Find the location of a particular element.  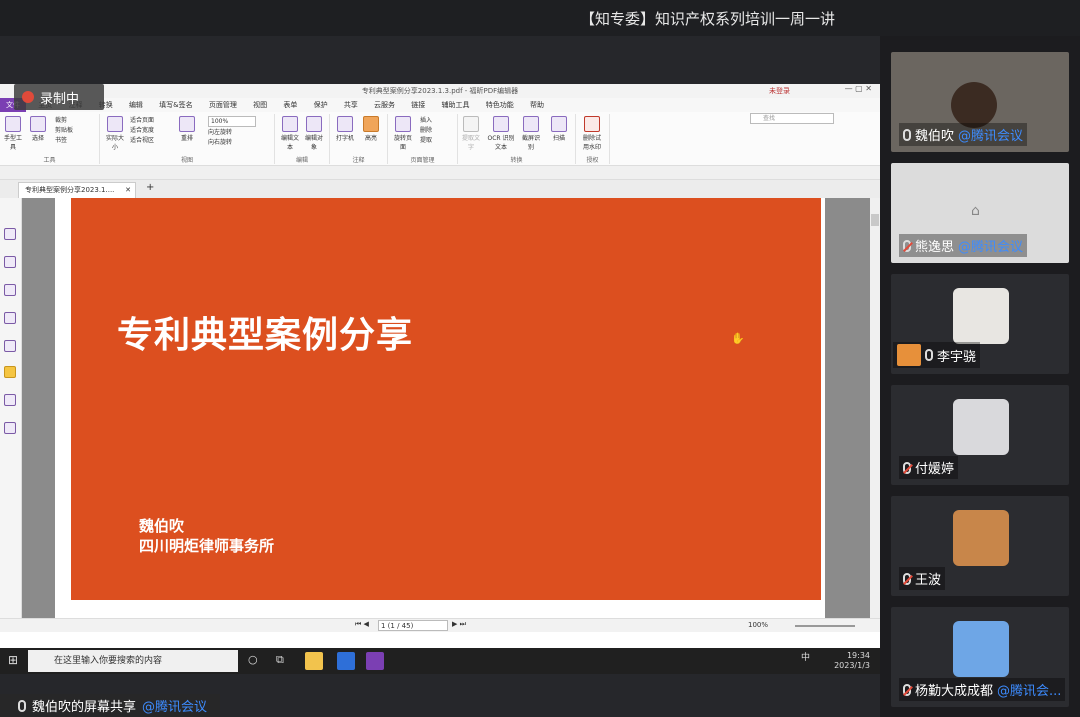

tools-group-label: 工具 is located at coordinates (49, 160).